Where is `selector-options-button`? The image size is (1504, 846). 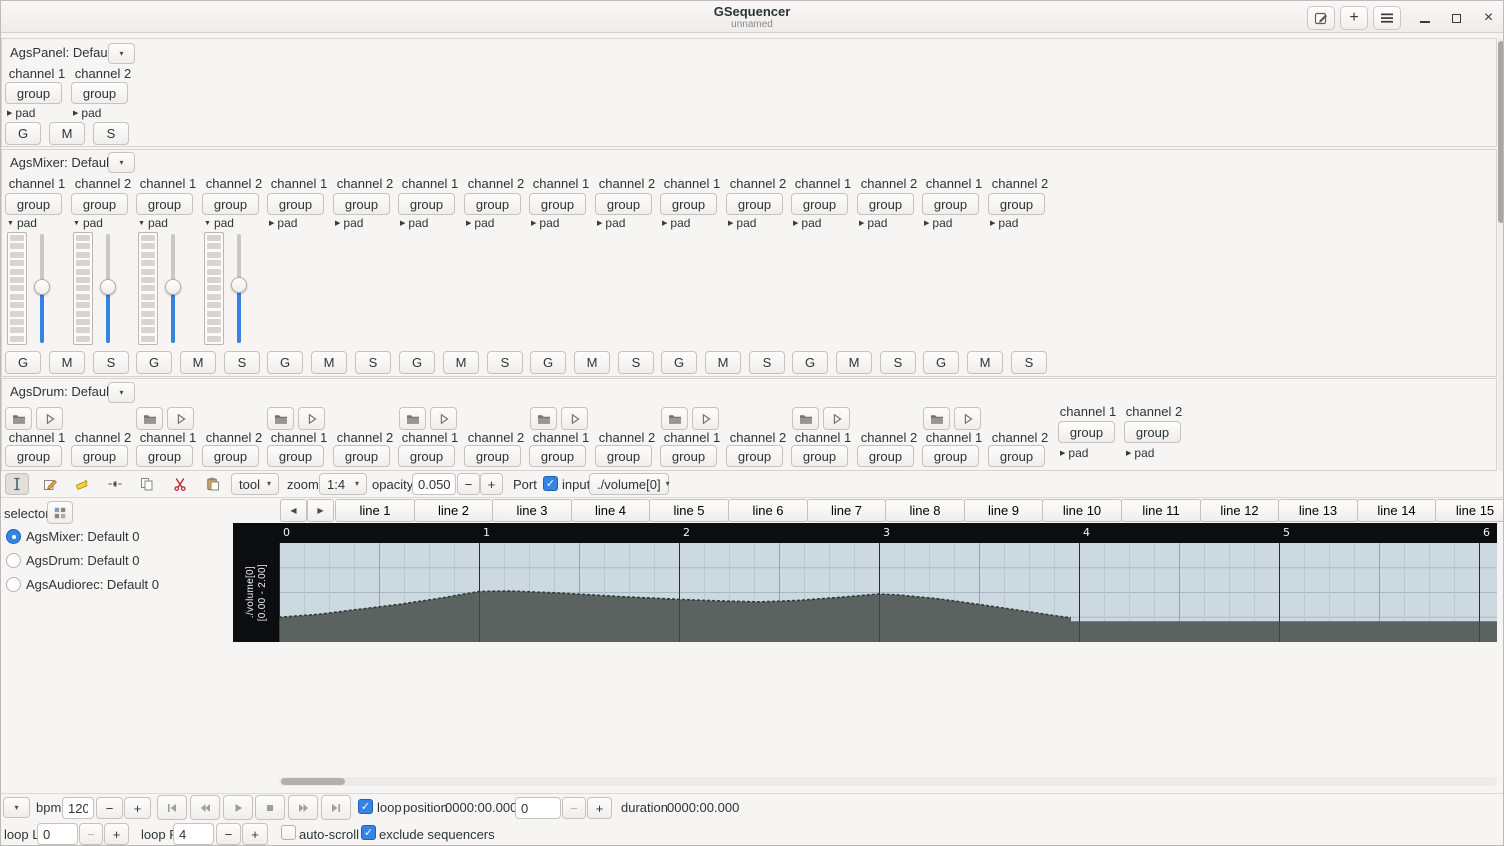
selector-options-button is located at coordinates (60, 512).